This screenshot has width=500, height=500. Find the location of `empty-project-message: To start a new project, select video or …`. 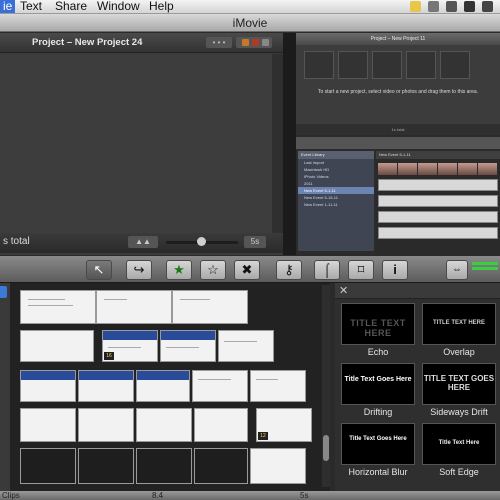

empty-project-message: To start a new project, select video or … is located at coordinates (398, 92).